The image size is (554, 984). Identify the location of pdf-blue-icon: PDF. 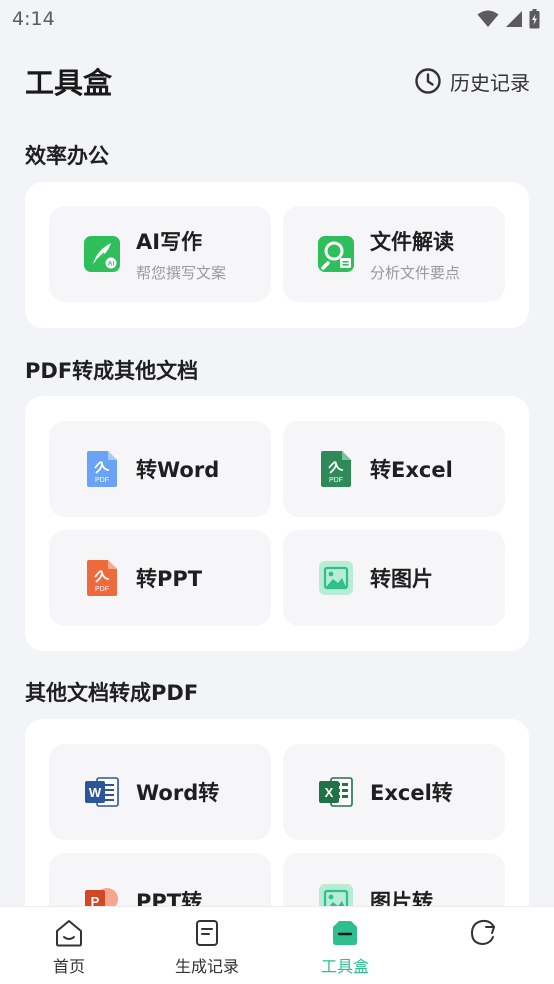
(102, 469).